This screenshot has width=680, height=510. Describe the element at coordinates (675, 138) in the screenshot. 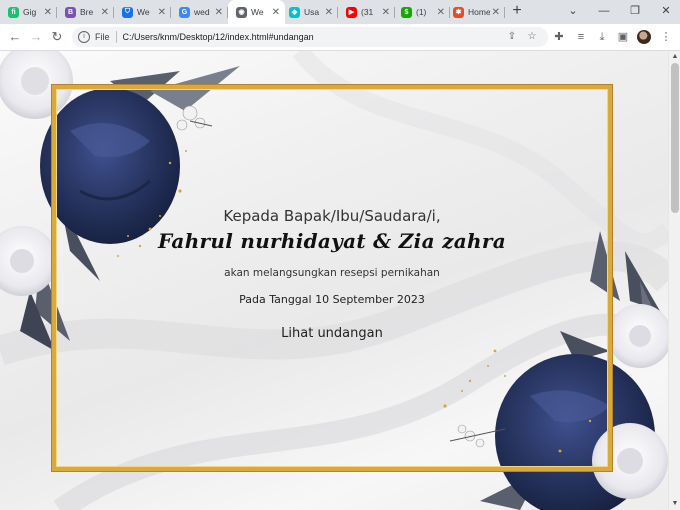

I see `scroll-thumb` at that location.